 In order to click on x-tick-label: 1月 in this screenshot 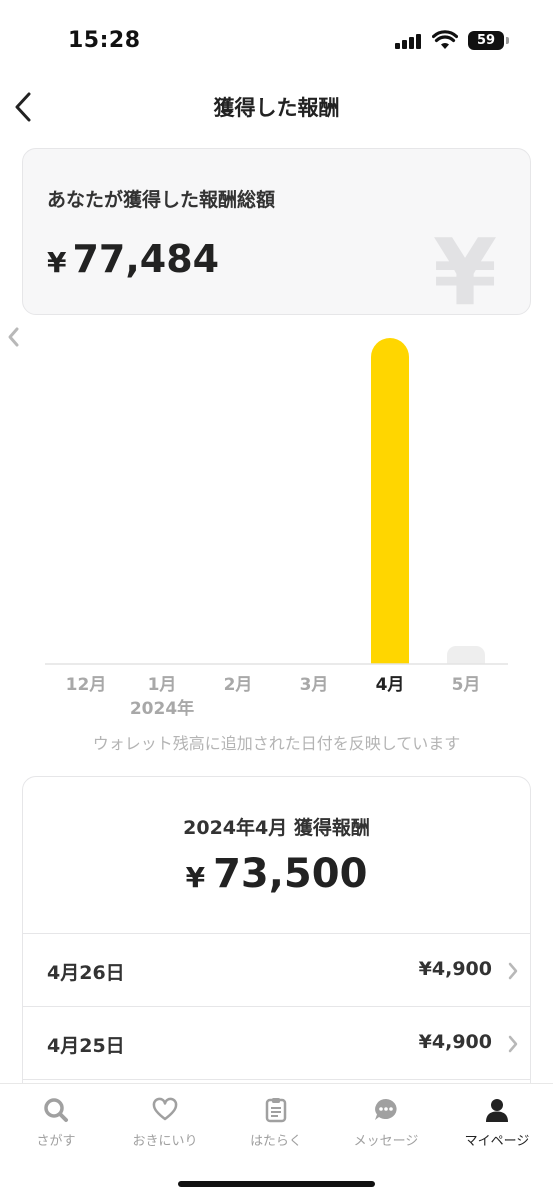, I will do `click(162, 685)`.